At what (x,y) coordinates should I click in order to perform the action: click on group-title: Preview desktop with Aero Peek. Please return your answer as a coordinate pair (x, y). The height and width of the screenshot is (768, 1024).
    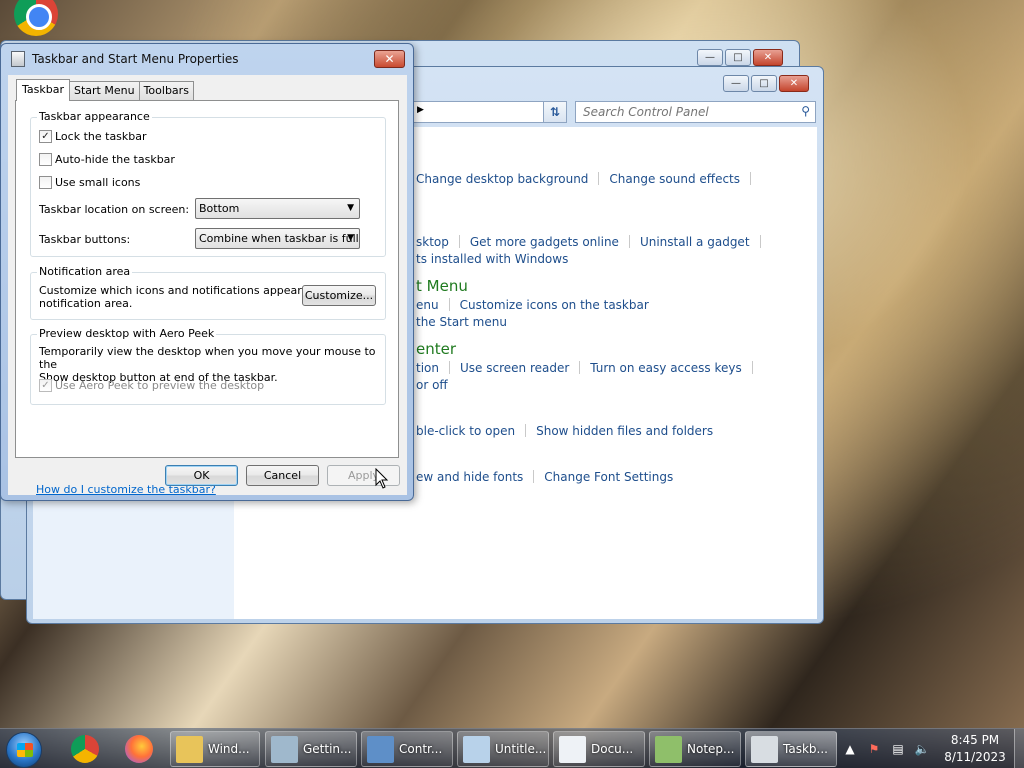
    Looking at the image, I should click on (127, 333).